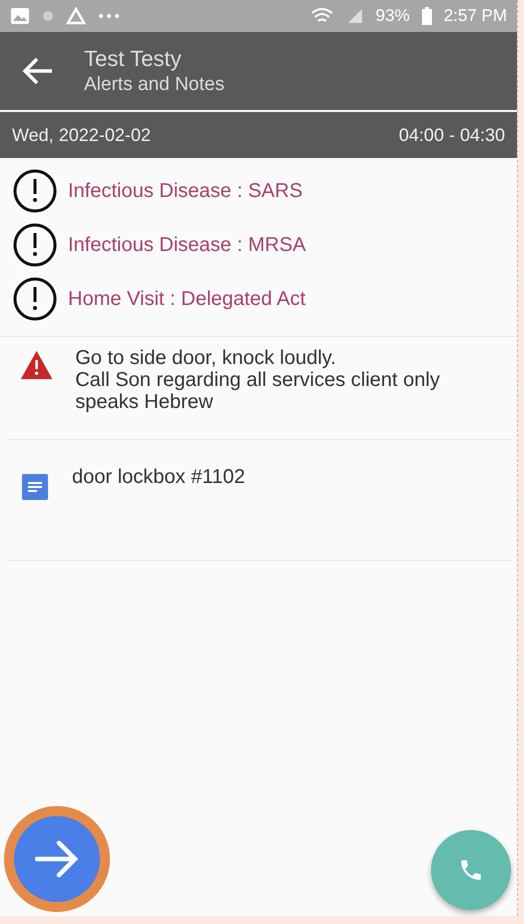 The height and width of the screenshot is (924, 524). What do you see at coordinates (475, 16) in the screenshot?
I see `clock-time: 2:57 PM` at bounding box center [475, 16].